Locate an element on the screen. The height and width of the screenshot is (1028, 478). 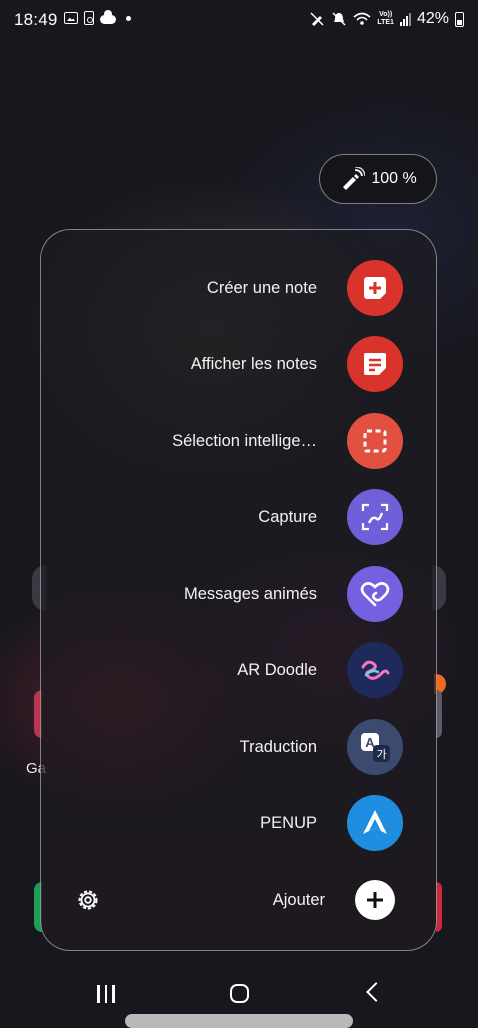
more-notifications-dot-icon is located at coordinates (128, 18).